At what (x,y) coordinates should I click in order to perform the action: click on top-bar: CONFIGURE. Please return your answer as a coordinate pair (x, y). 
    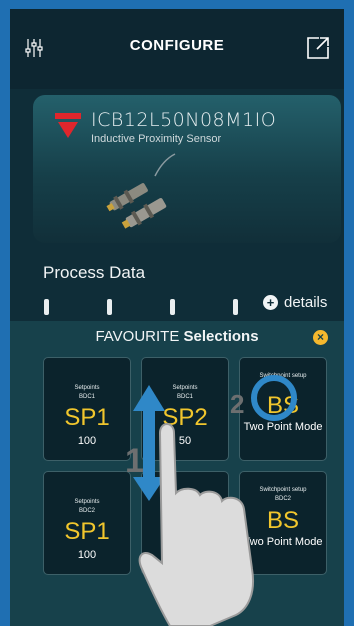
    Looking at the image, I should click on (177, 49).